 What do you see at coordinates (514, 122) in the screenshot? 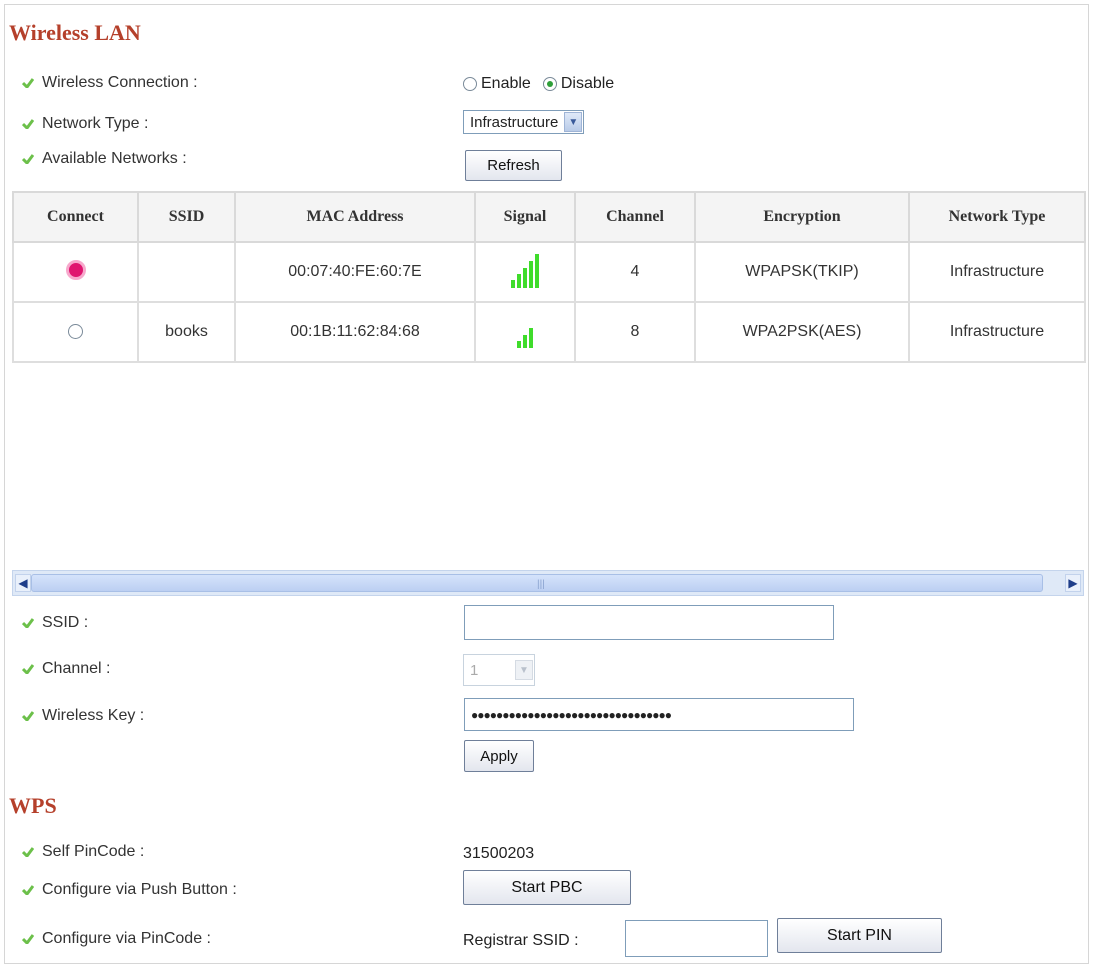
I see `network-type-value: Infrastructure` at bounding box center [514, 122].